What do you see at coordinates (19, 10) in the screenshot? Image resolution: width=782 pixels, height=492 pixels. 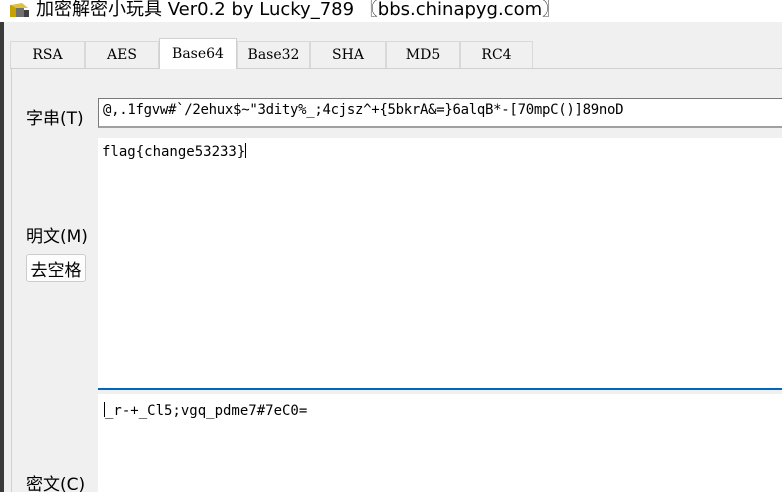 I see `app-icon` at bounding box center [19, 10].